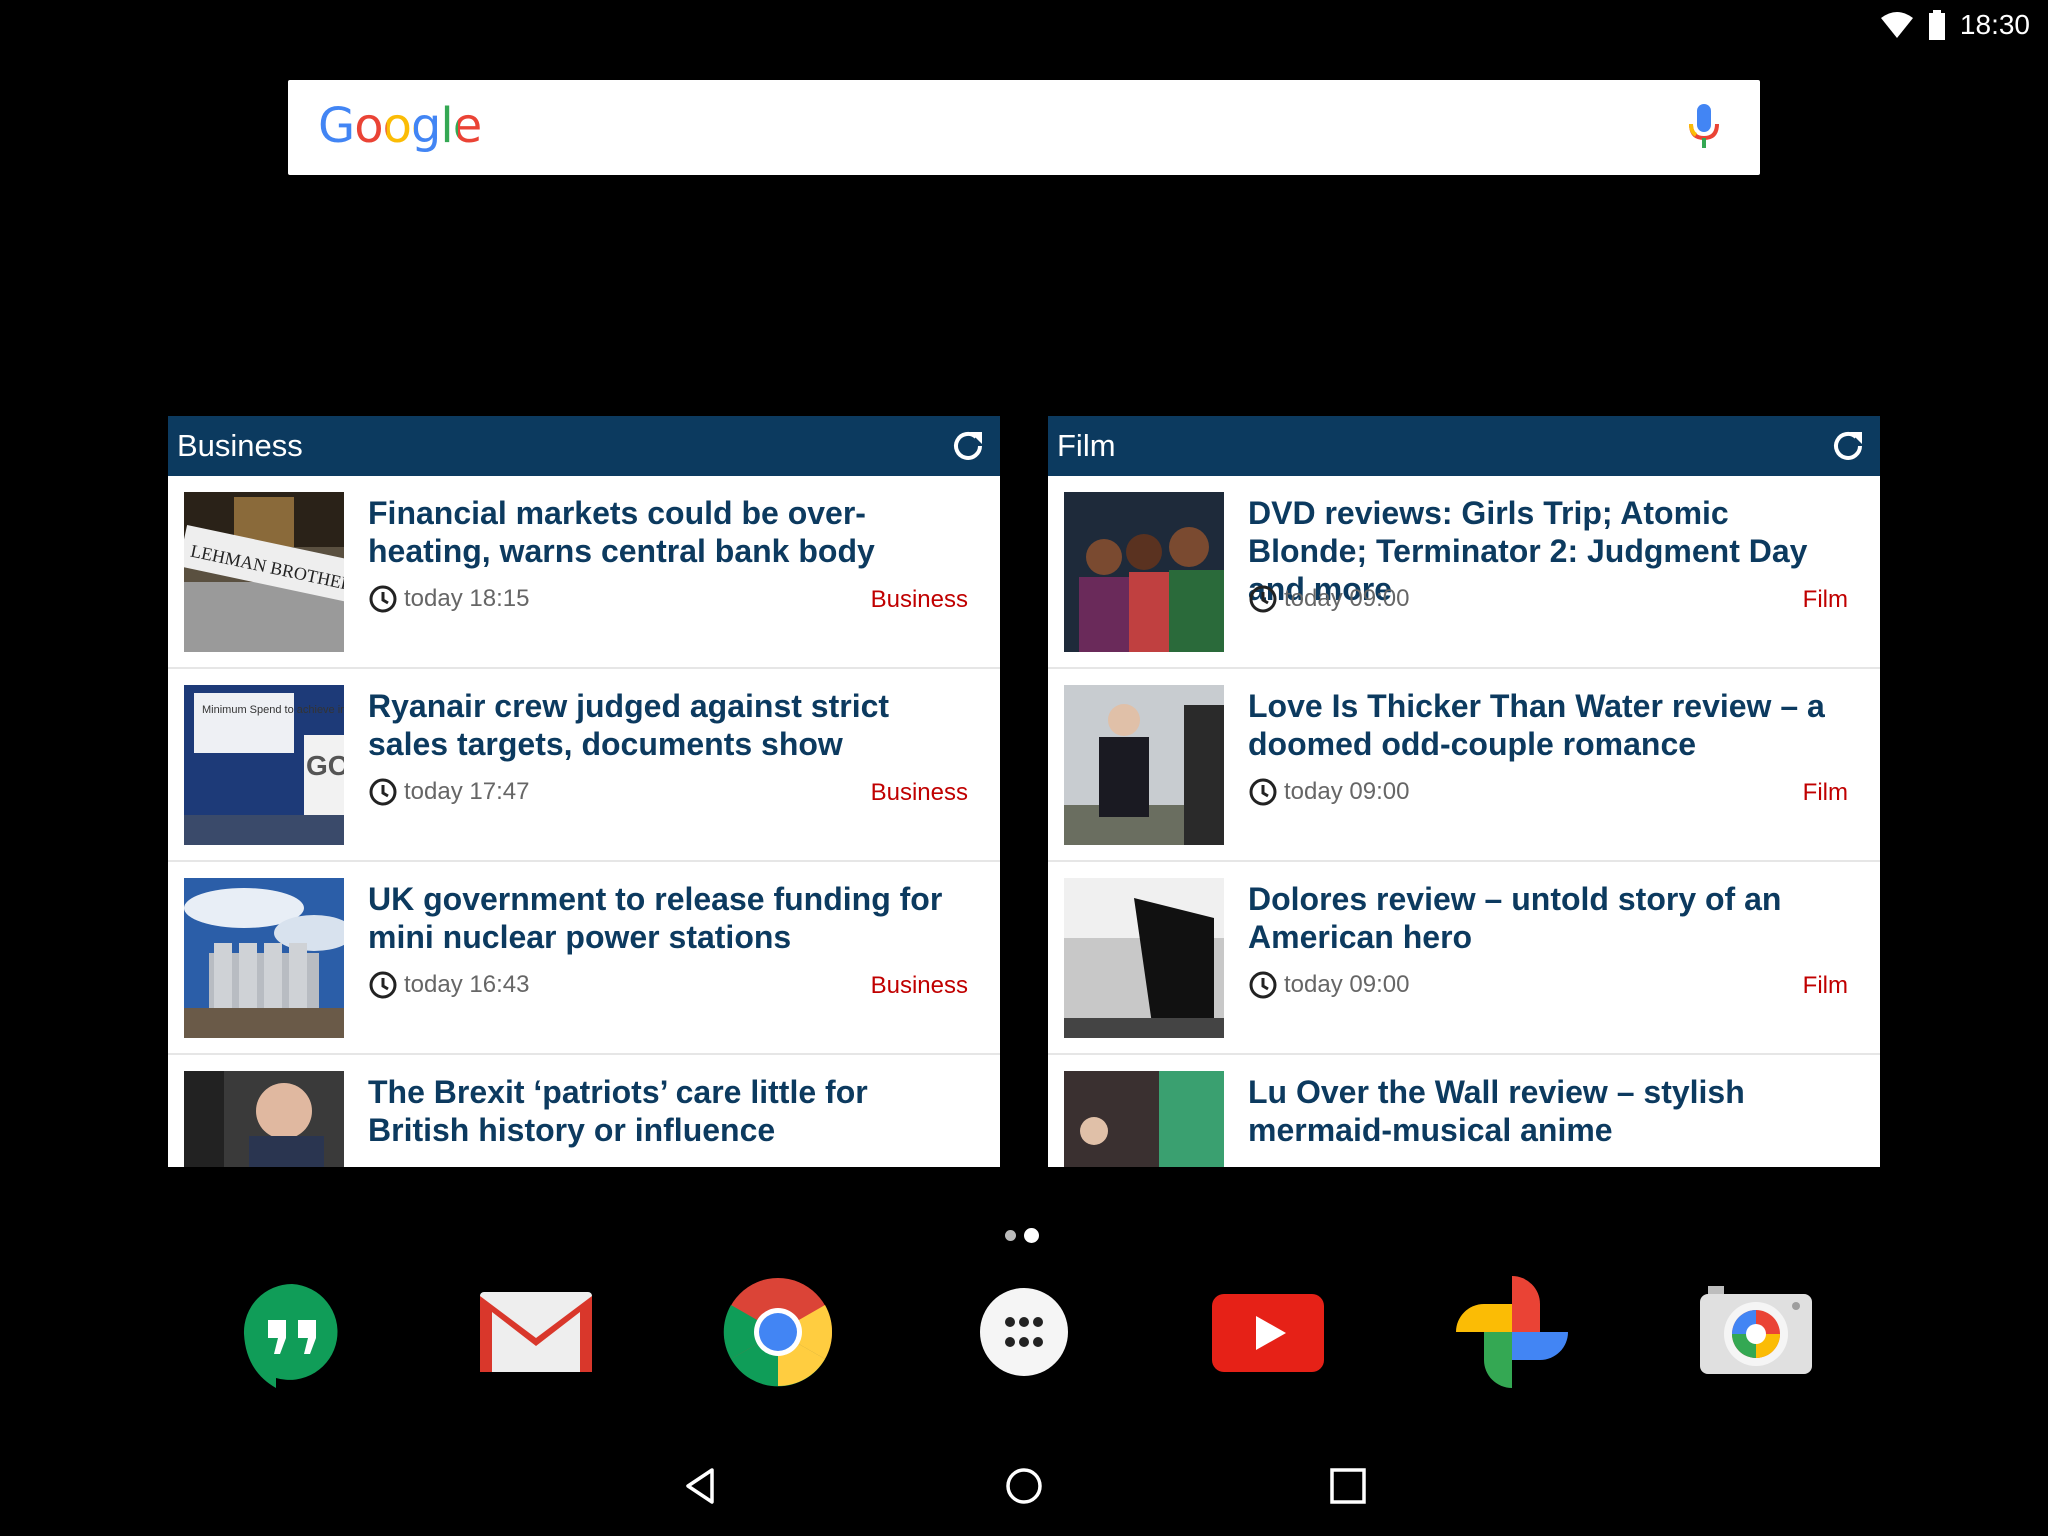 This screenshot has height=1536, width=2048. I want to click on widget-header: Film, so click(1464, 446).